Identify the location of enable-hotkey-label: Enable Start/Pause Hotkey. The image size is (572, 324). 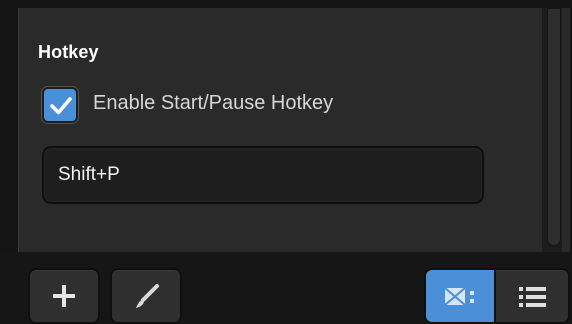
(213, 103).